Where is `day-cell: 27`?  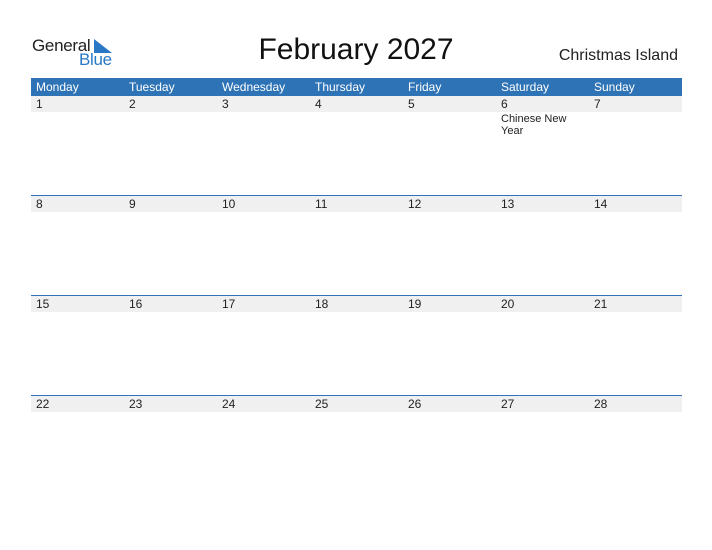 day-cell: 27 is located at coordinates (542, 445).